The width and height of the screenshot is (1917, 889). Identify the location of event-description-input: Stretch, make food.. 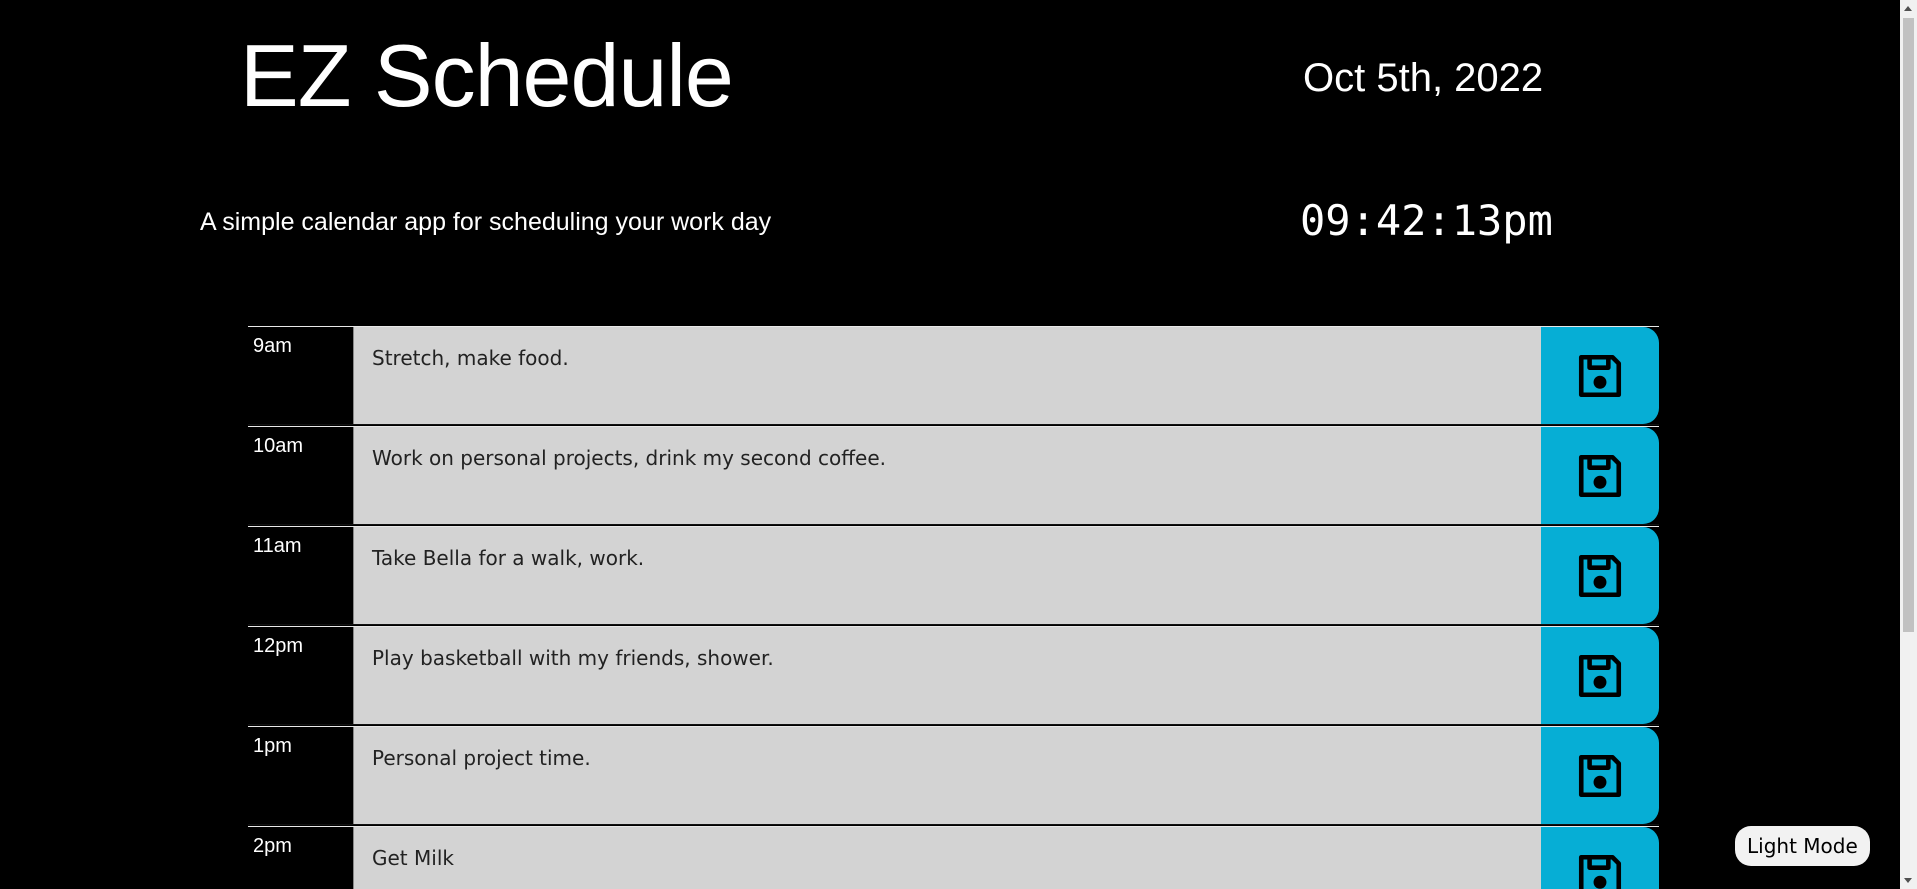
(947, 375).